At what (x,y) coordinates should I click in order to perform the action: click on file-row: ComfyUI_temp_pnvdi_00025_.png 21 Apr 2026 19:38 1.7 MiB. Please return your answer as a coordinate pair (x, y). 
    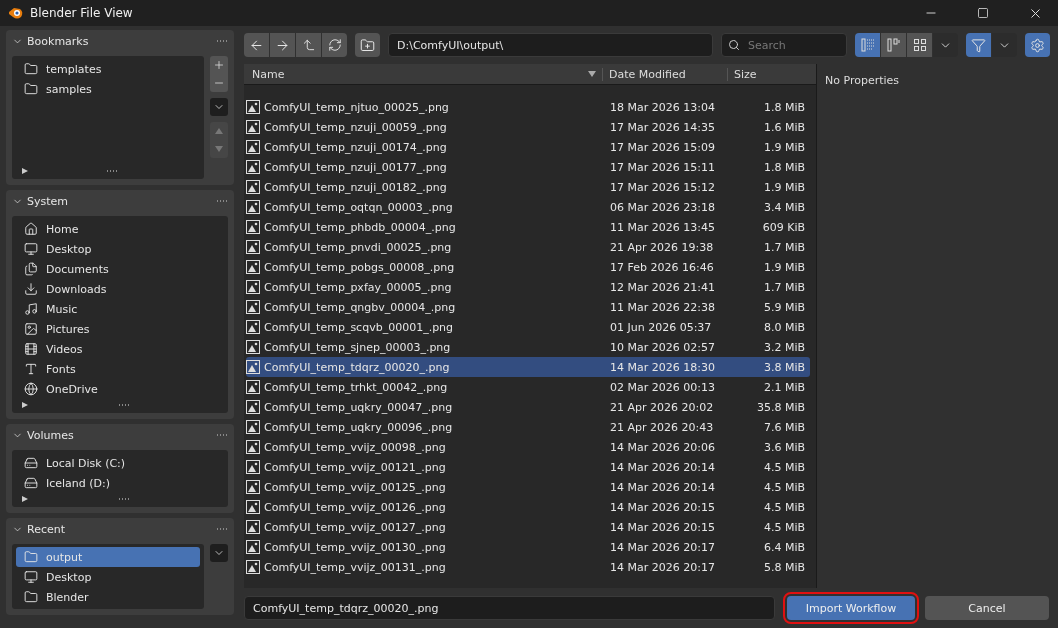
    Looking at the image, I should click on (528, 247).